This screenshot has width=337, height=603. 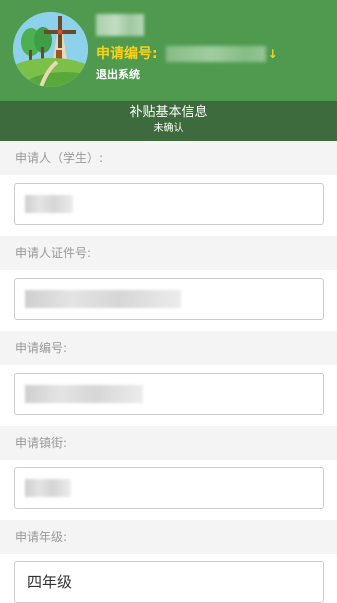 I want to click on application-number-redacted, so click(x=215, y=54).